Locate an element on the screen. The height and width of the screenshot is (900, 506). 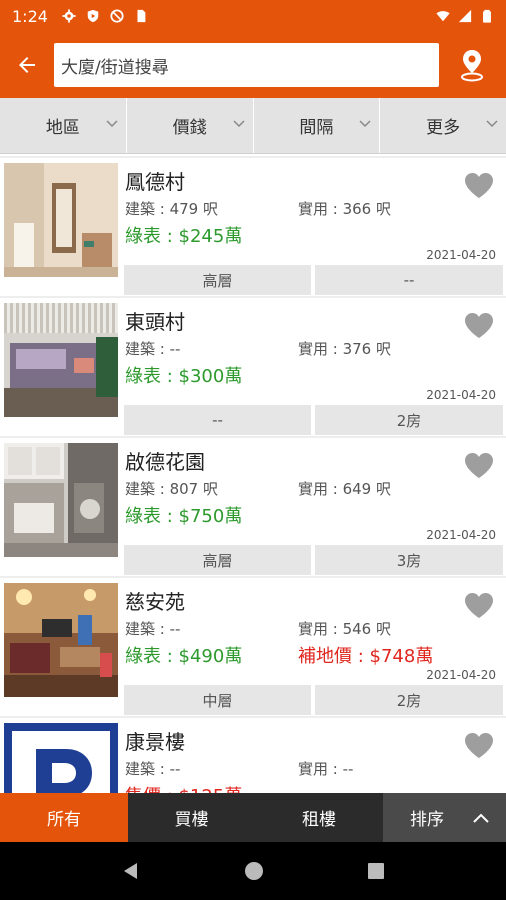
chevron-up-icon is located at coordinates (481, 818).